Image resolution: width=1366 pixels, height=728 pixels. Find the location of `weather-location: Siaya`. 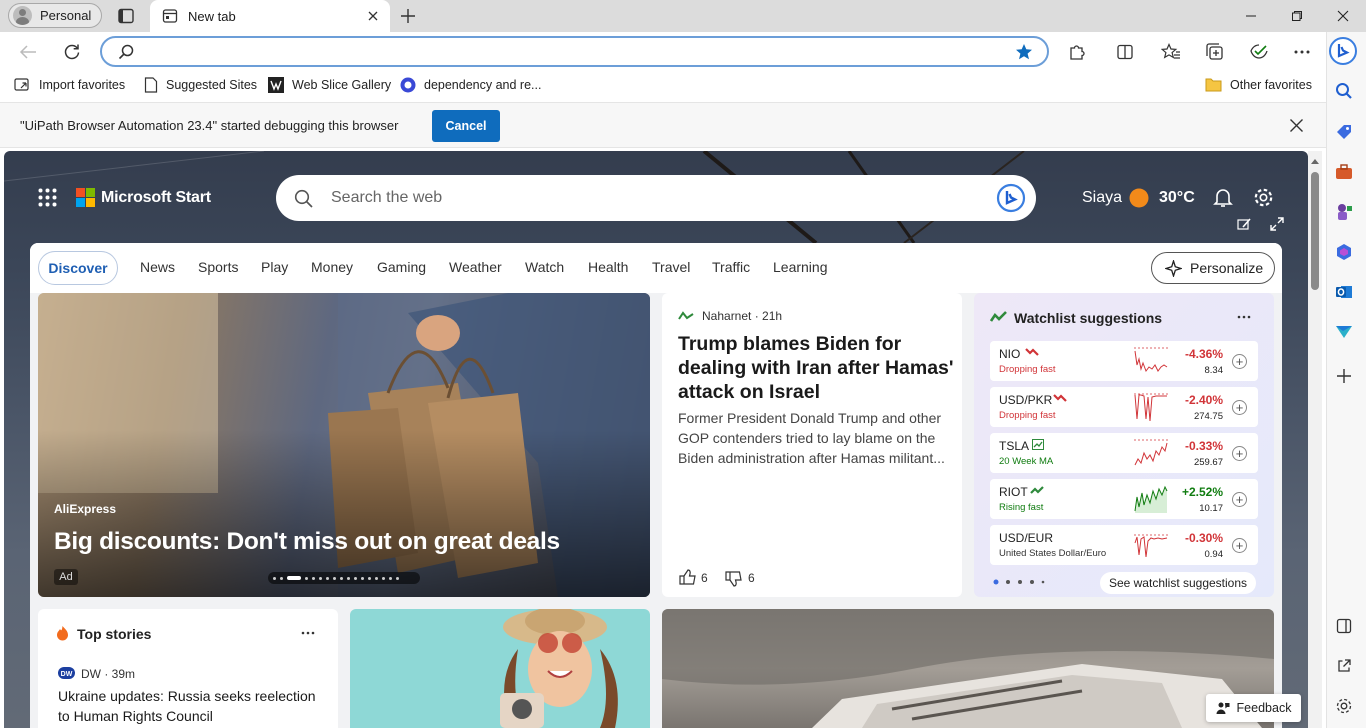

weather-location: Siaya is located at coordinates (1102, 198).